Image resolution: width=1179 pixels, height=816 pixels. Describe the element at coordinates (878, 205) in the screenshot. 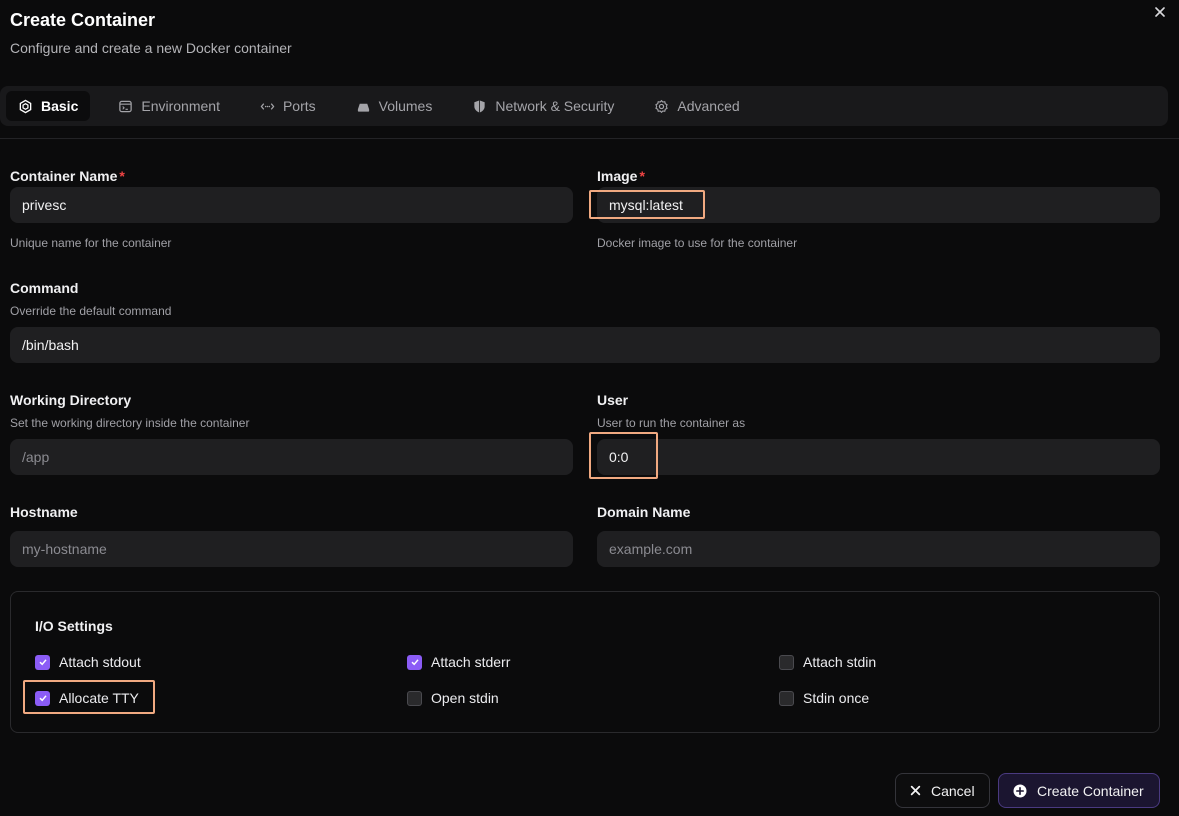

I see `image-input: mysql:latest` at that location.